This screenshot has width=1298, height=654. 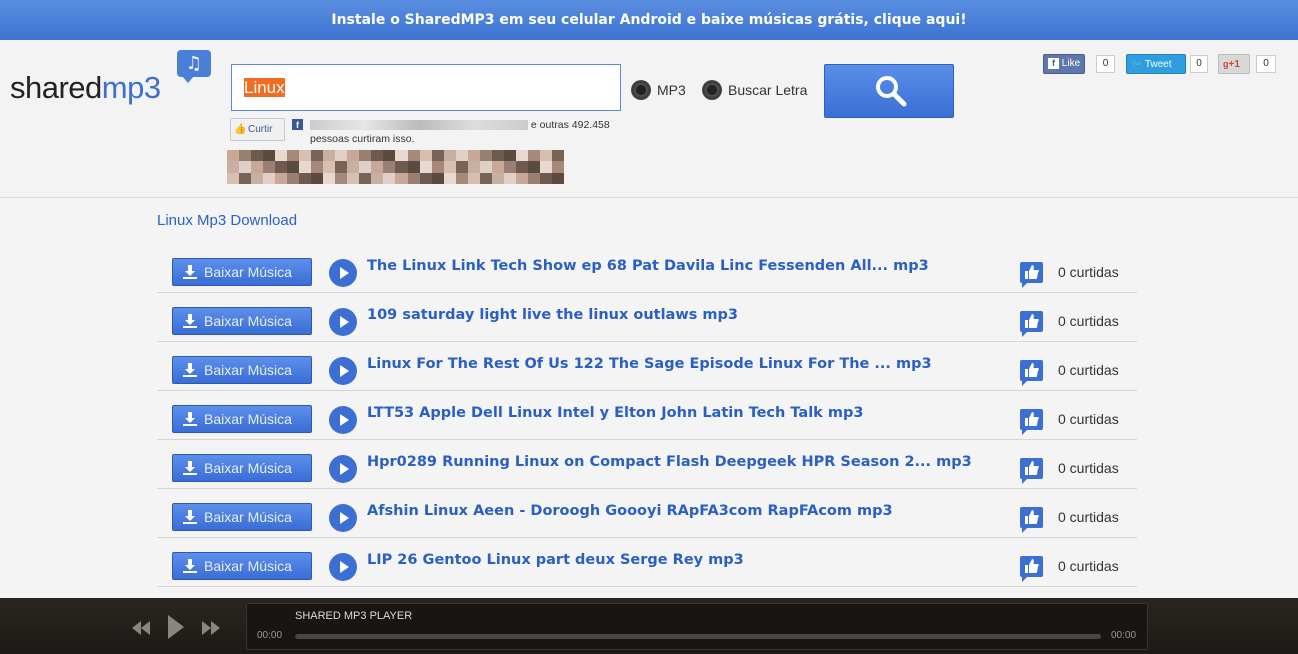 What do you see at coordinates (1124, 635) in the screenshot?
I see `time-total: 00:00` at bounding box center [1124, 635].